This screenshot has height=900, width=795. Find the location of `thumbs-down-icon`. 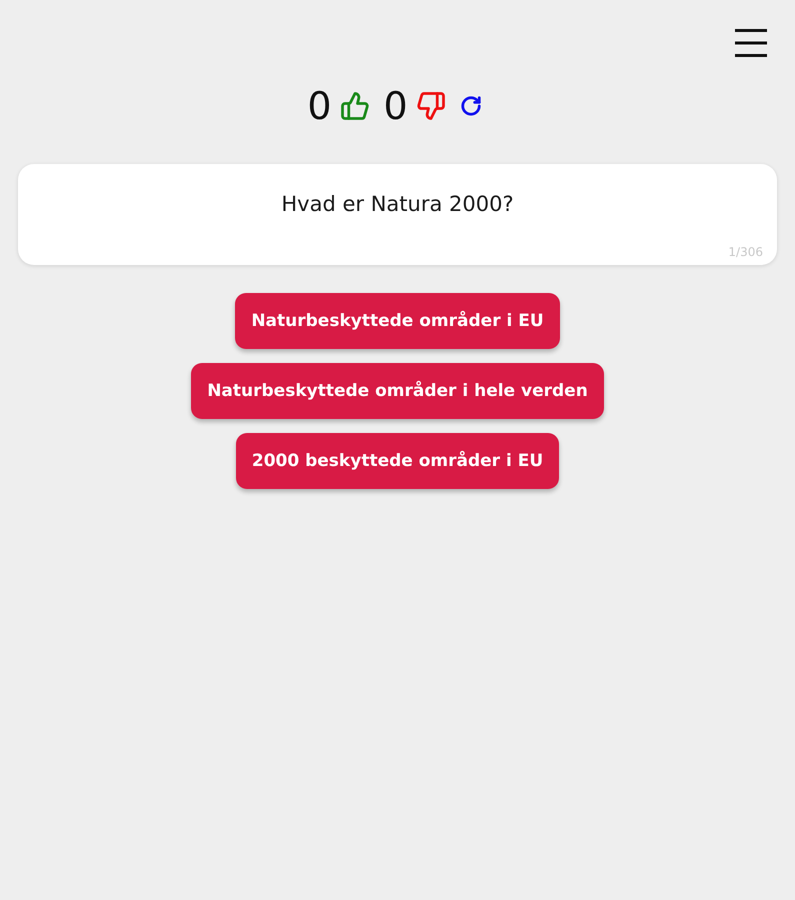

thumbs-down-icon is located at coordinates (431, 106).